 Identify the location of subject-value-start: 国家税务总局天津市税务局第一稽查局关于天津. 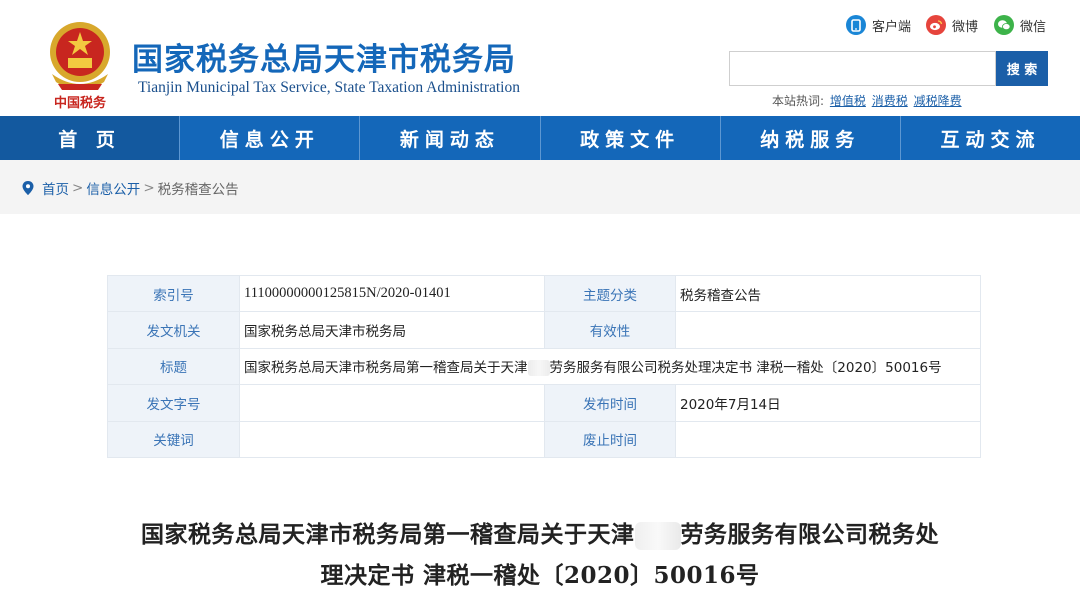
(386, 368).